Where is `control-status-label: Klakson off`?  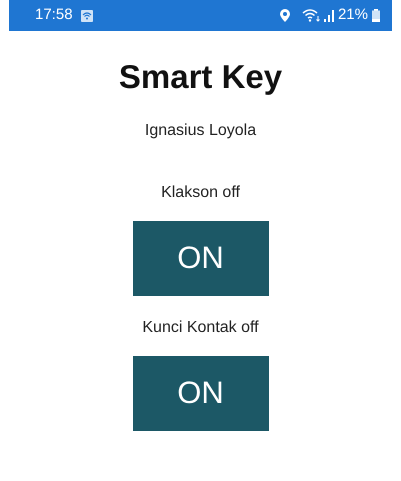
control-status-label: Klakson off is located at coordinates (200, 193).